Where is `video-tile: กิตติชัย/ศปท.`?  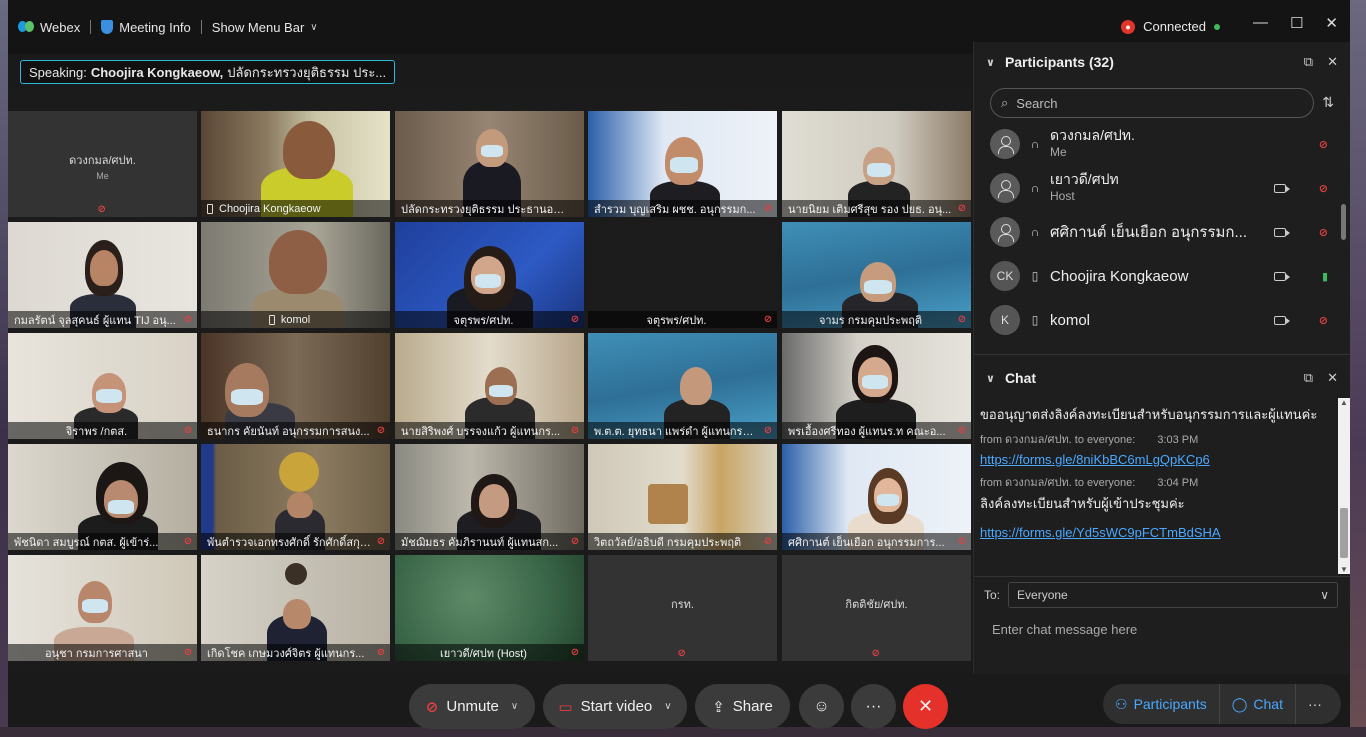
video-tile: กิตติชัย/ศปท. is located at coordinates (876, 608).